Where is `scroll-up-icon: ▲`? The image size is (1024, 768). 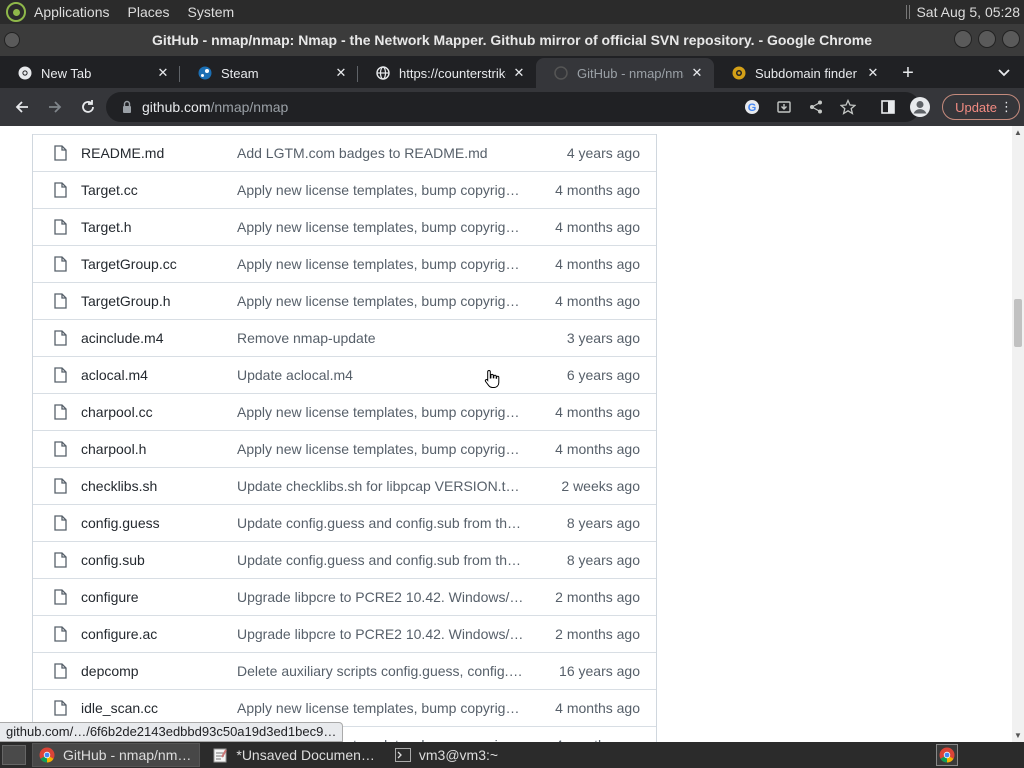
scroll-up-icon: ▲ is located at coordinates (1018, 132).